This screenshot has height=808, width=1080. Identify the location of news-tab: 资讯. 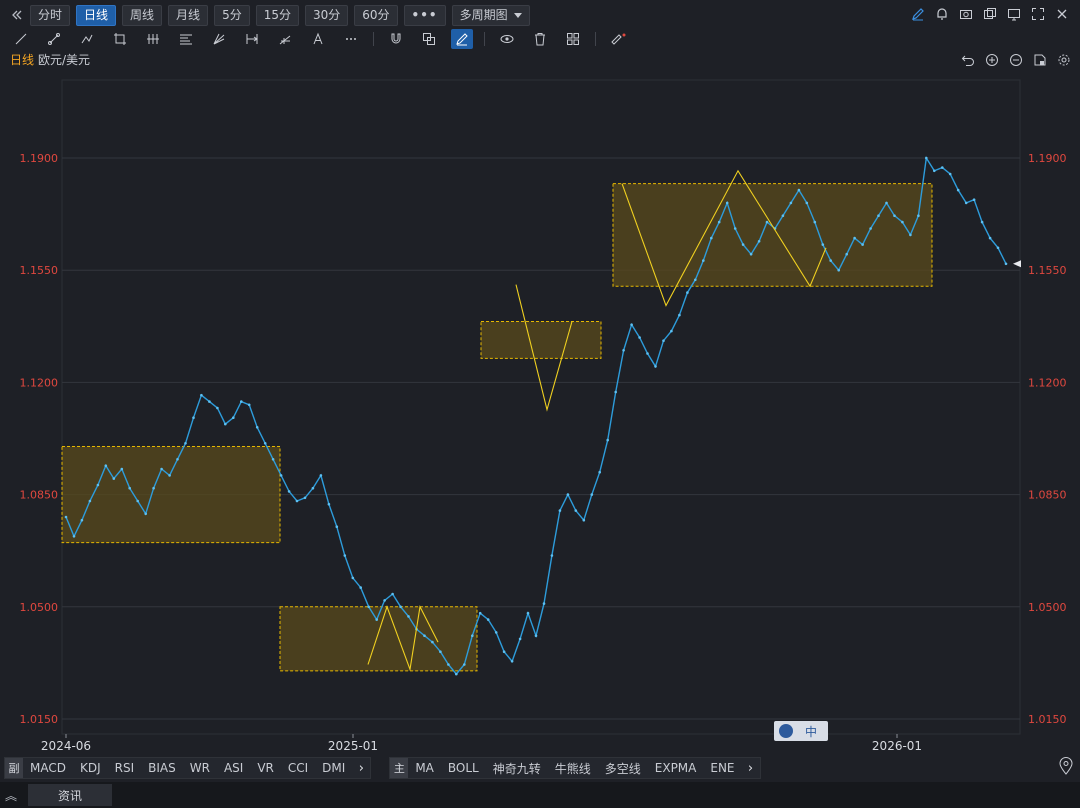
(70, 795).